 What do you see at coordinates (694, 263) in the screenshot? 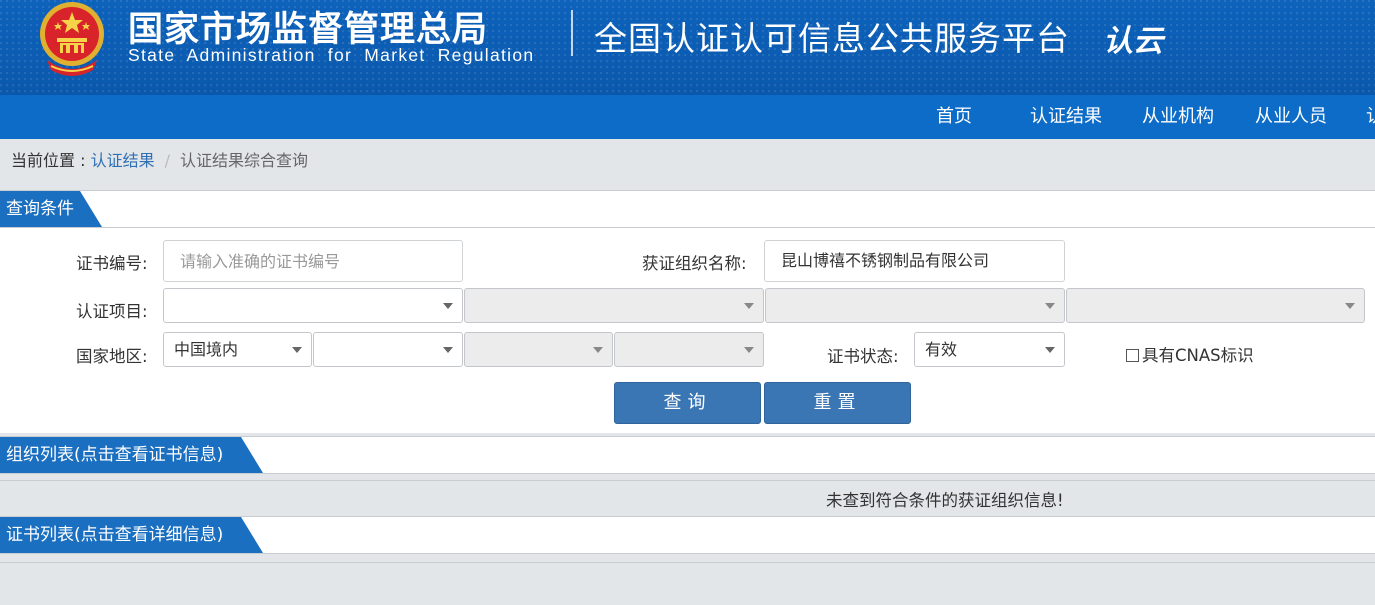
I see `org-name-label: 获证组织名称:` at bounding box center [694, 263].